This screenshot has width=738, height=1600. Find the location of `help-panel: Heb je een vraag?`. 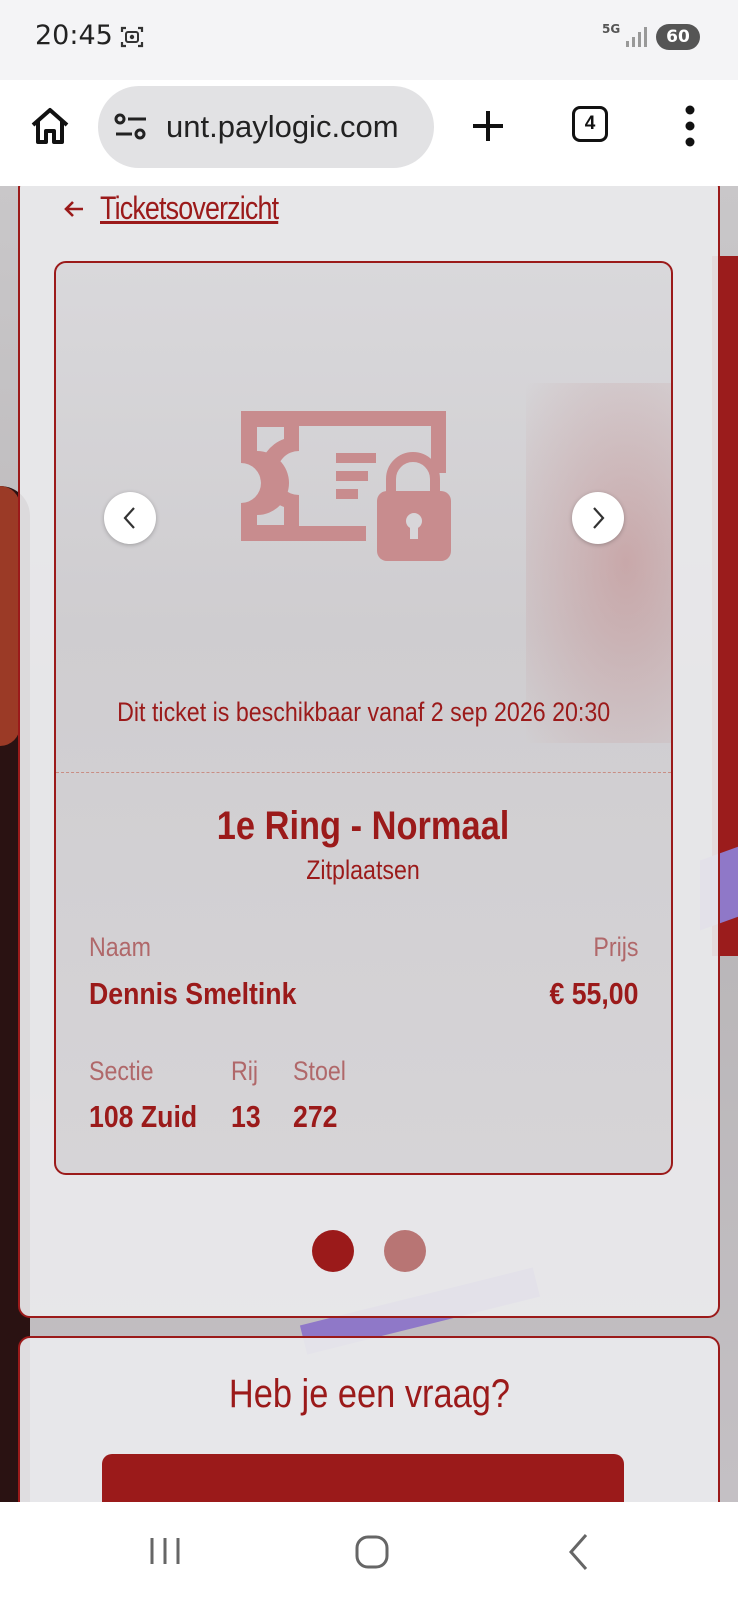

help-panel: Heb je een vraag? is located at coordinates (369, 1419).